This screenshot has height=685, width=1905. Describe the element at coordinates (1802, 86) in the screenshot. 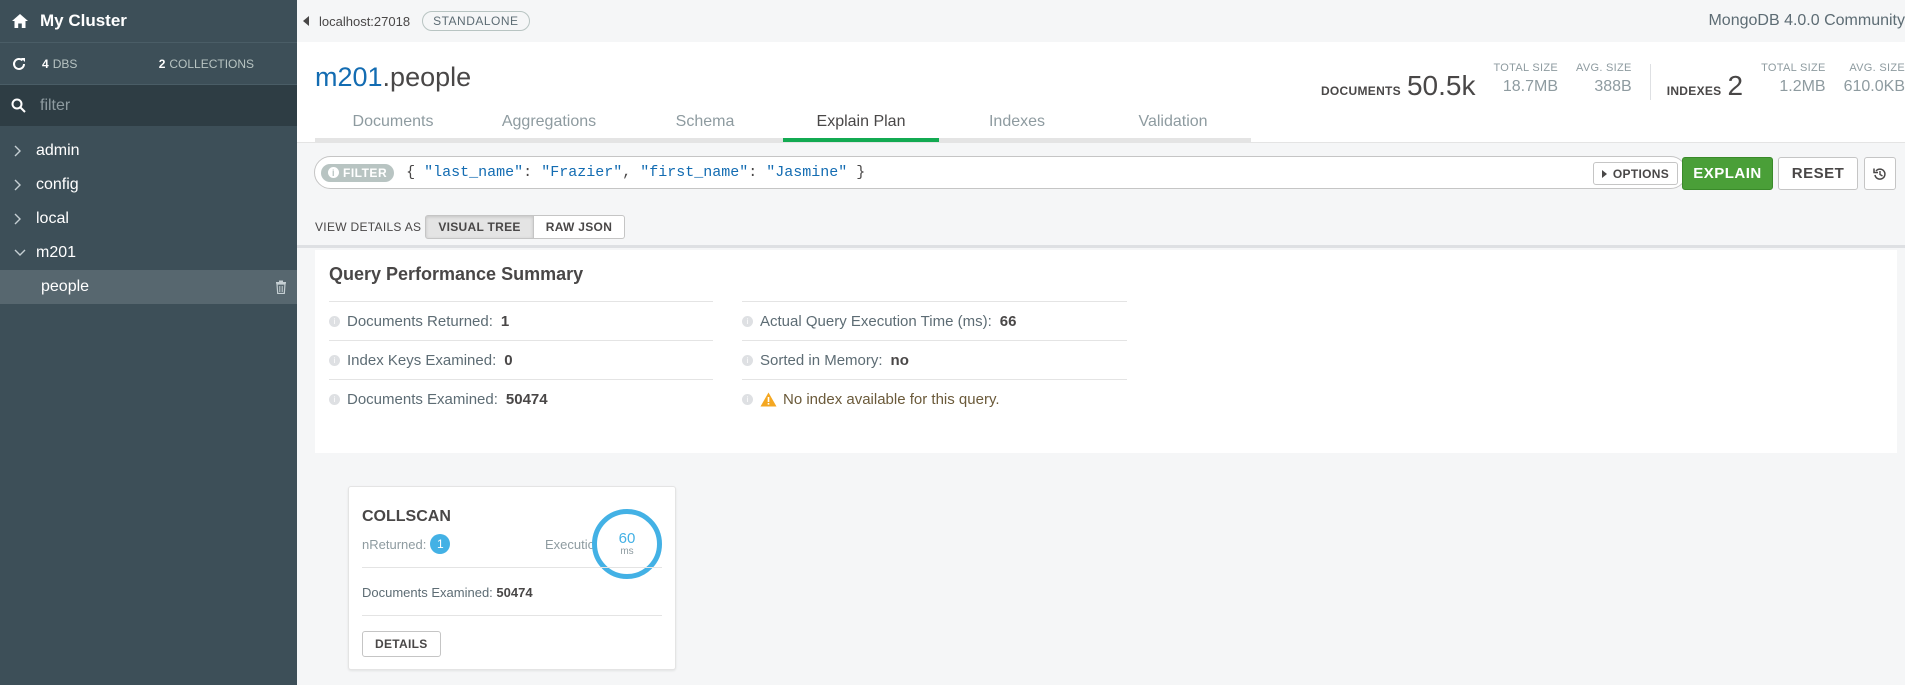

I see `index-total-size-value: 1.2MB` at that location.